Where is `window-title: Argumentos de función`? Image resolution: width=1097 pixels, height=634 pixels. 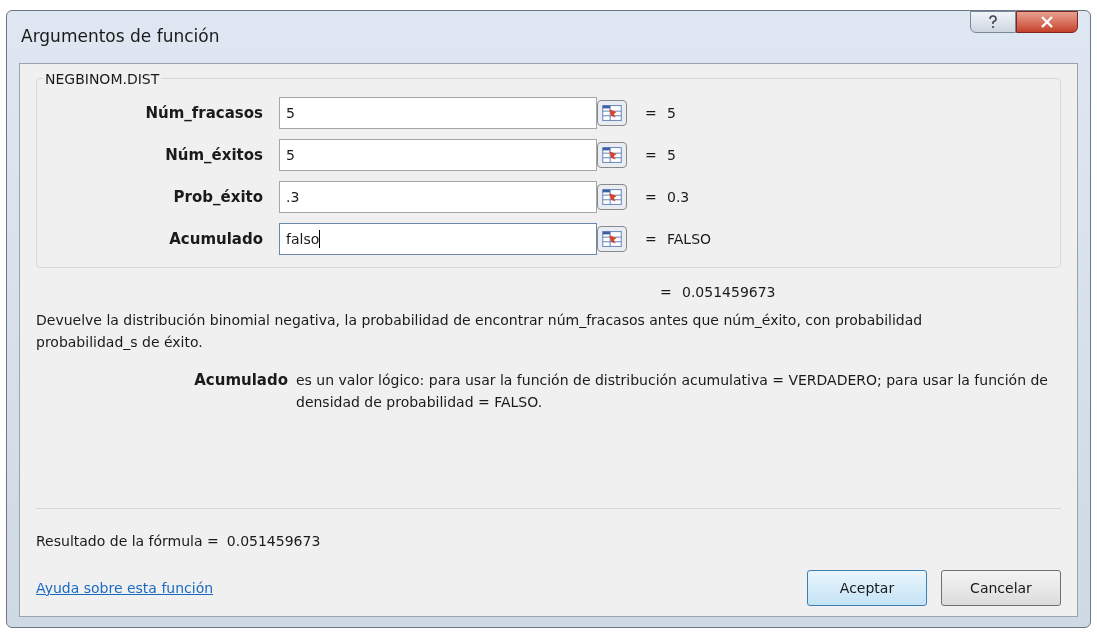 window-title: Argumentos de función is located at coordinates (120, 37).